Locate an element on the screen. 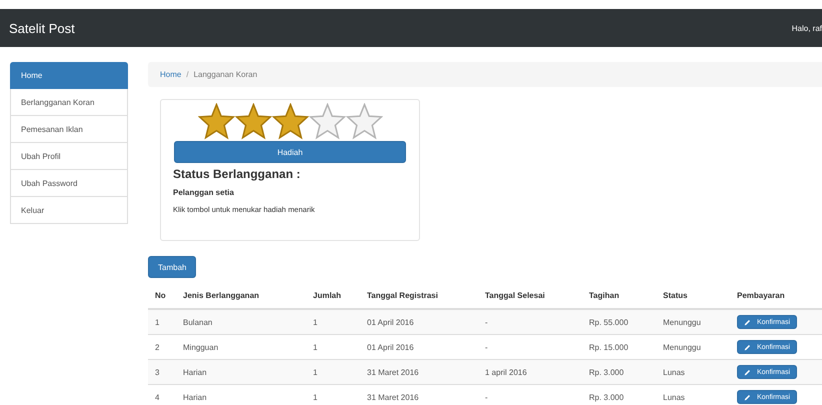 The width and height of the screenshot is (822, 405). table-cell: 01 April 2016 is located at coordinates (419, 321).